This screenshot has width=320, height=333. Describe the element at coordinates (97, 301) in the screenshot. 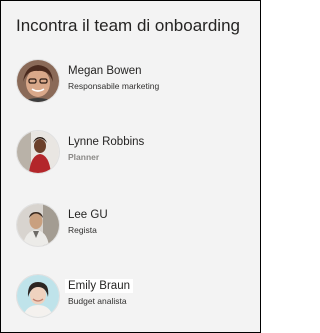

I see `person-role: Budget analista` at that location.